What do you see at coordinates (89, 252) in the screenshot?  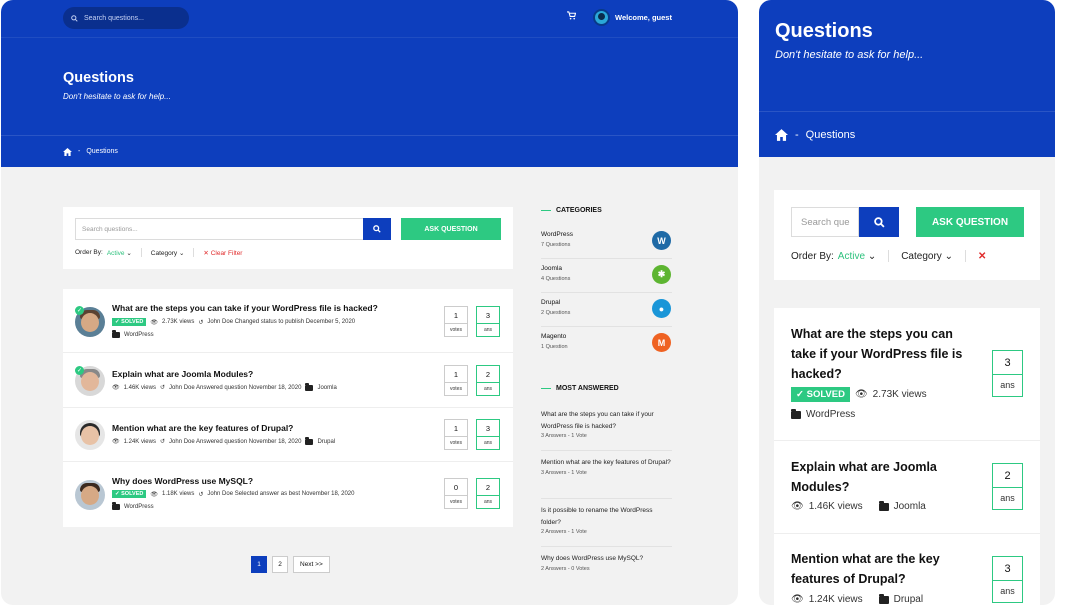 I see `order-by-label: Order By:` at bounding box center [89, 252].